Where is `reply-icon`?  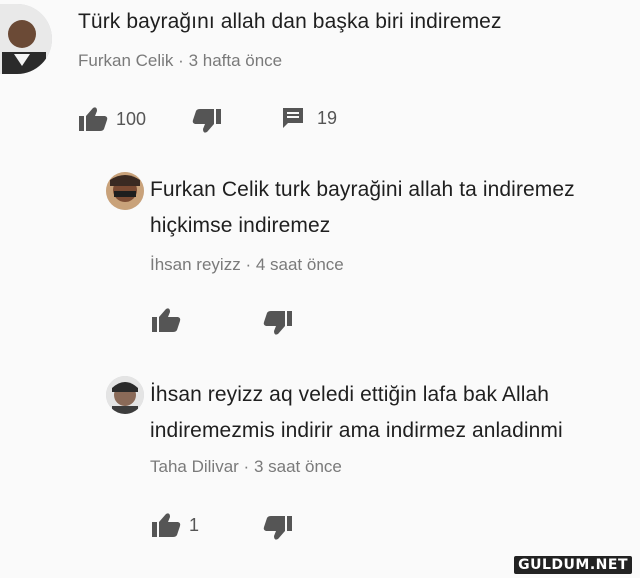
reply-icon is located at coordinates (293, 118).